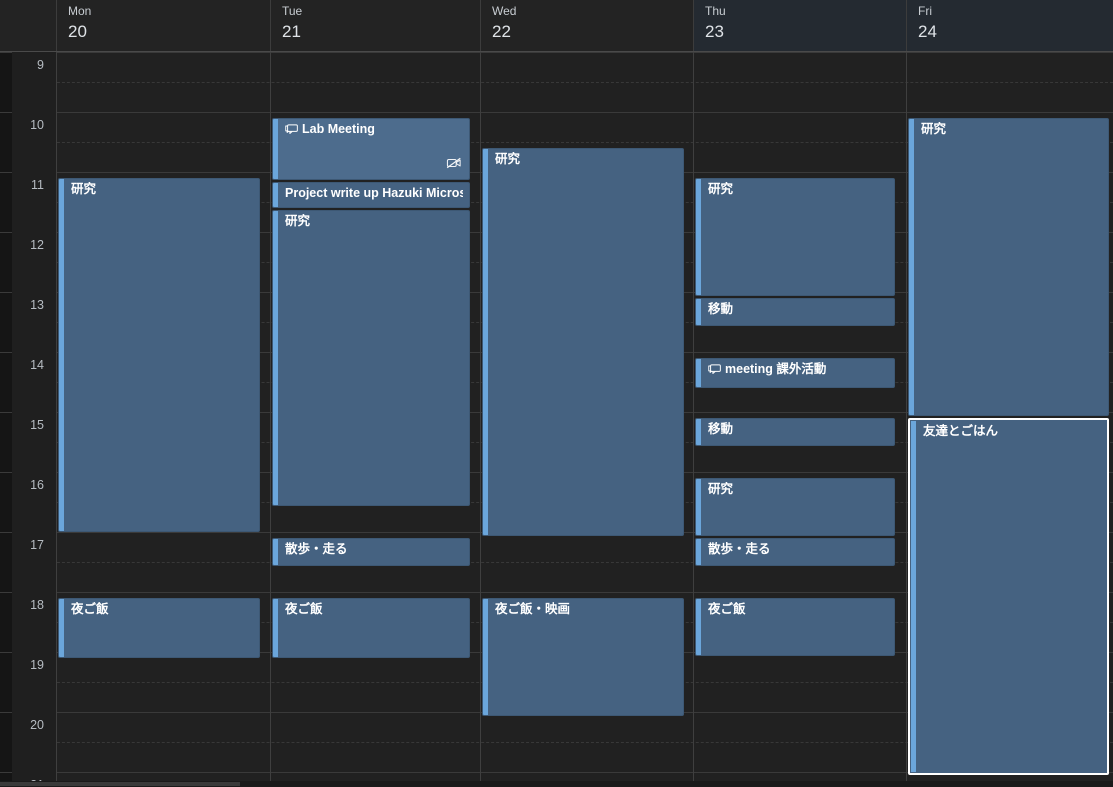 The image size is (1113, 787). I want to click on day-header-thu: Thu 23, so click(799, 26).